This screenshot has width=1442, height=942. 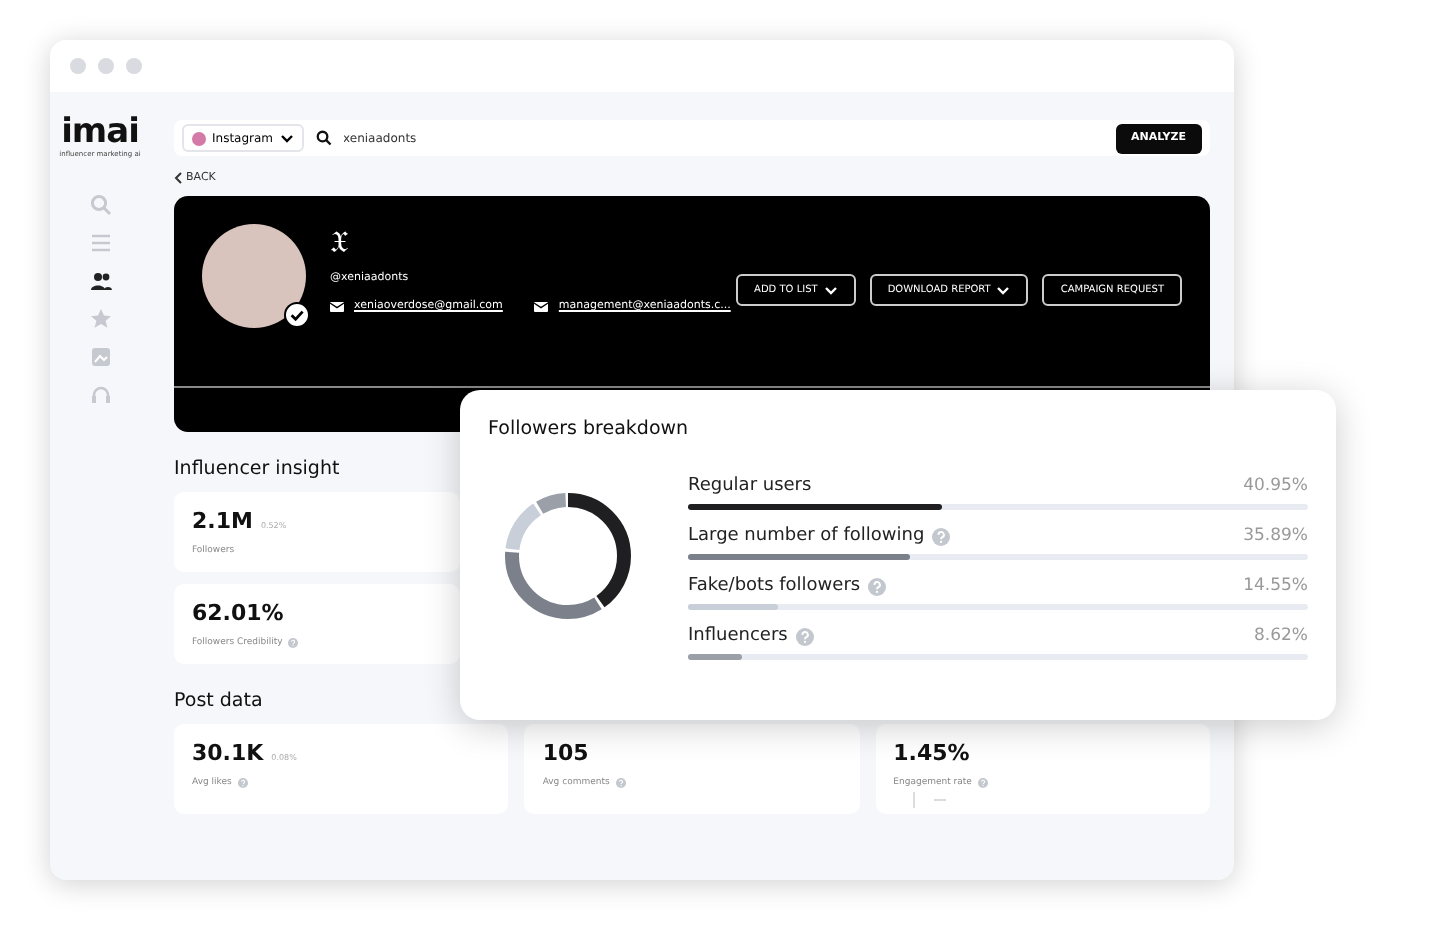 I want to click on breakdown-label: Regular users, so click(x=750, y=486).